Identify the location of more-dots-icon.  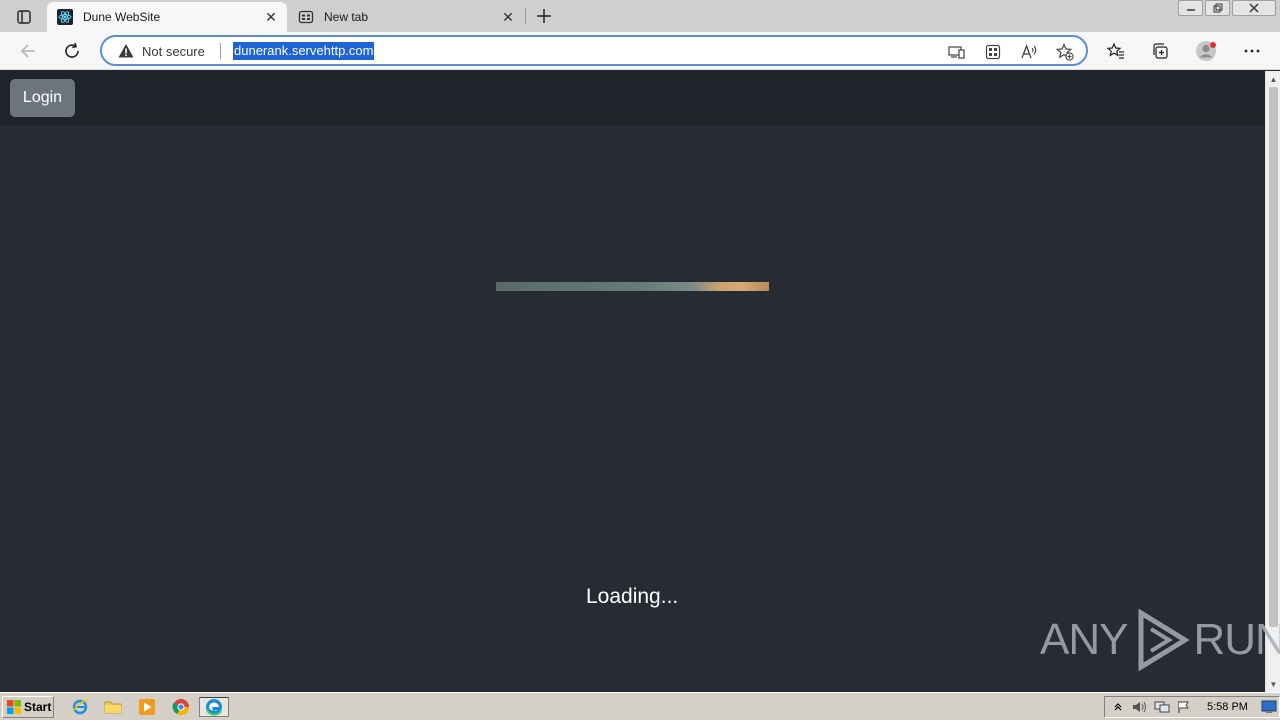
(1252, 51).